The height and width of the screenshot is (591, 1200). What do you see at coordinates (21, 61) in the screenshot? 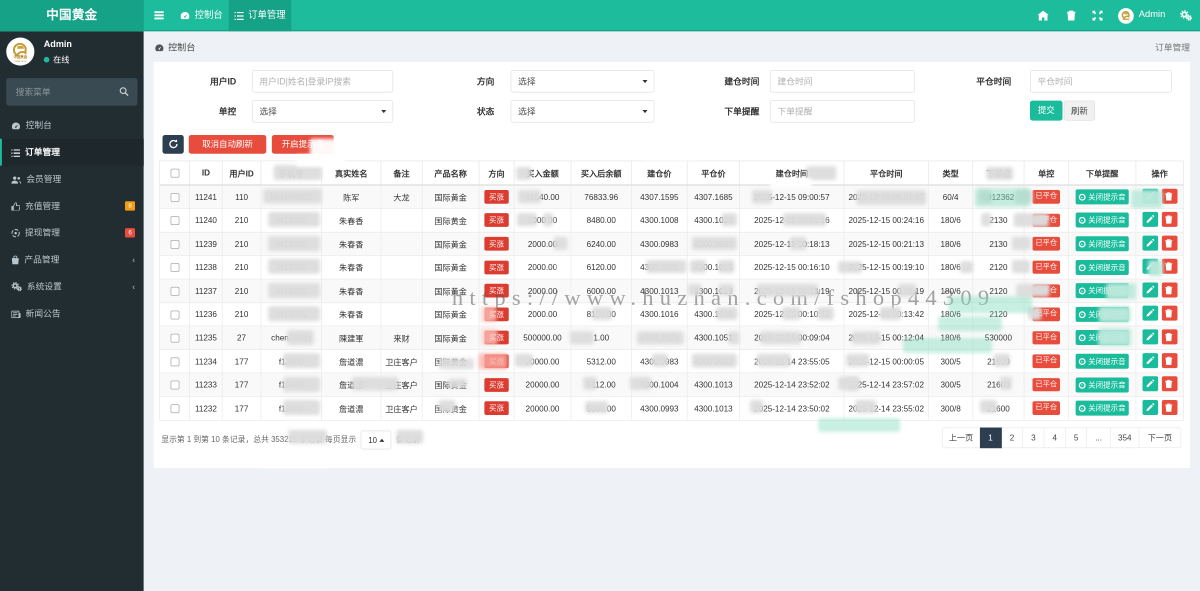
I see `svg-text: CHINA GOLD` at bounding box center [21, 61].